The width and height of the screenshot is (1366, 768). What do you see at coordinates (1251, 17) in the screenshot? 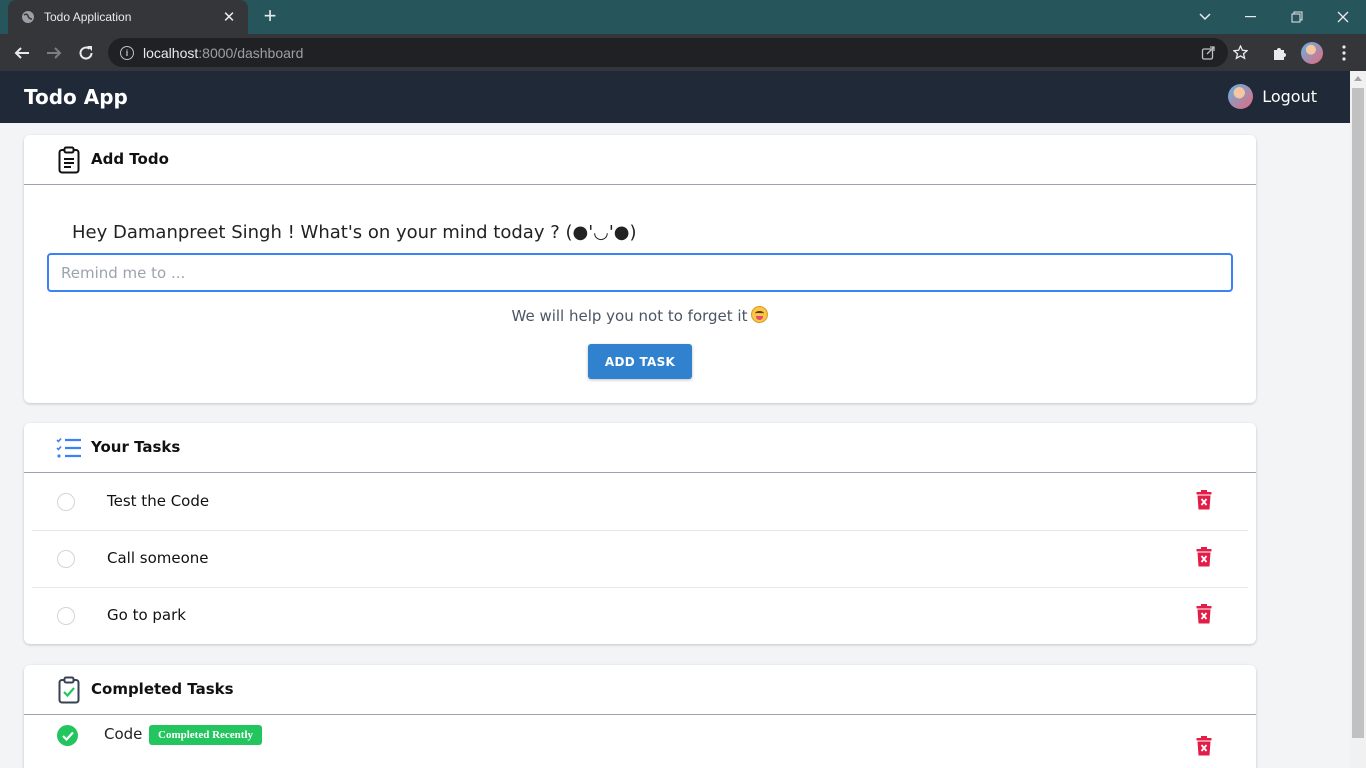
I see `minimize-icon` at bounding box center [1251, 17].